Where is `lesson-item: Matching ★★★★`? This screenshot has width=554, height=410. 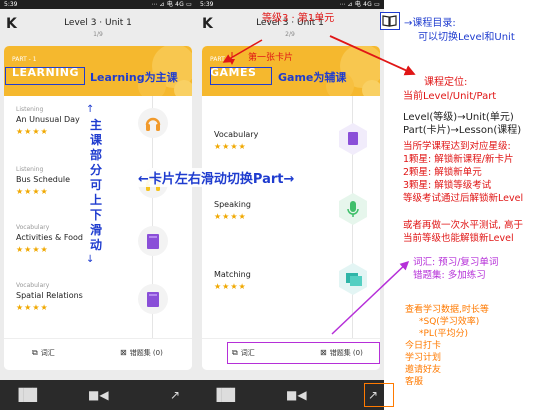 lesson-item: Matching ★★★★ is located at coordinates (232, 279).